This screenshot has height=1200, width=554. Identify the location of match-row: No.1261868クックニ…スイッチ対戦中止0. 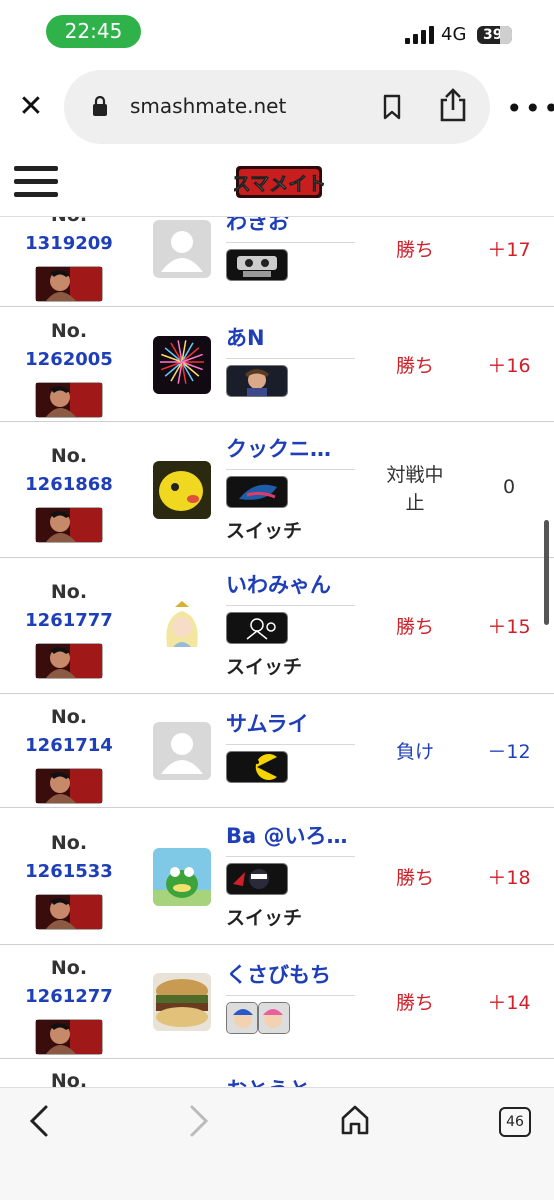
(277, 489).